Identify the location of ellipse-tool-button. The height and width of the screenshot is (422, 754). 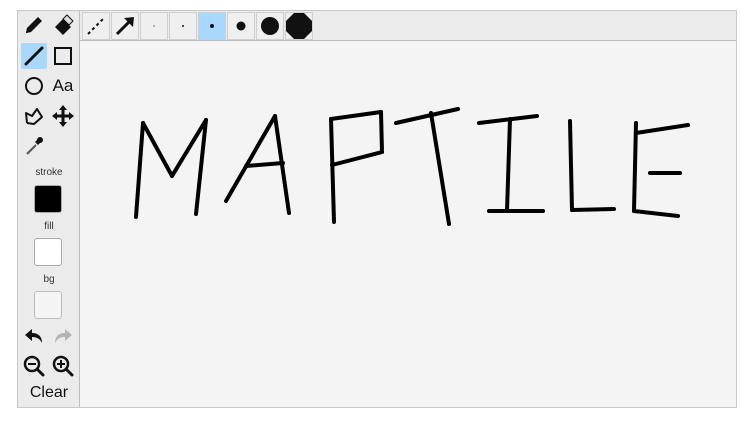
(34, 86).